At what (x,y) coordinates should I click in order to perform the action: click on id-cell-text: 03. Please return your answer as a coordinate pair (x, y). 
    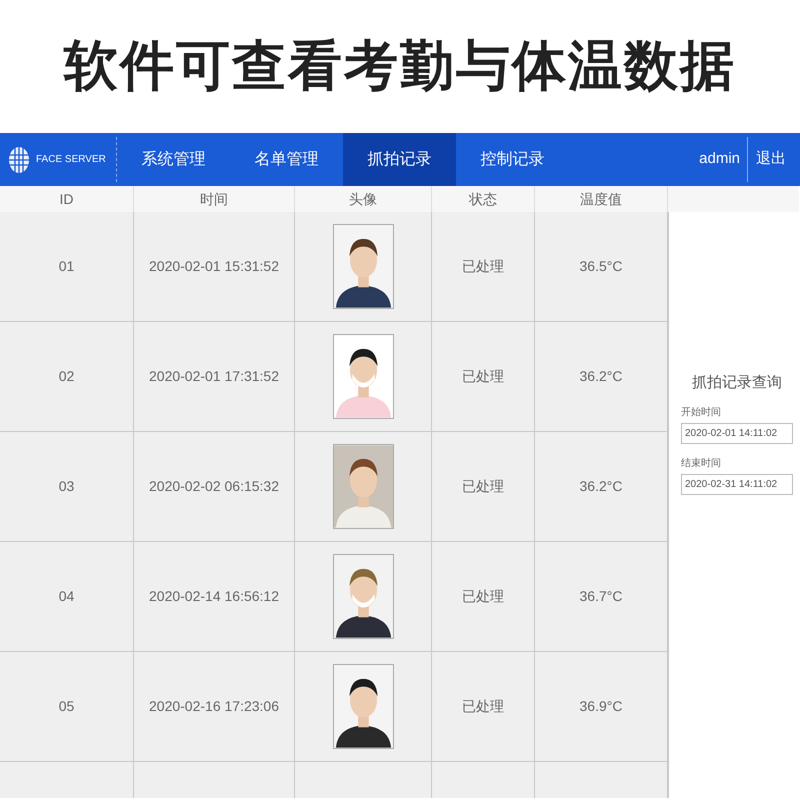
    Looking at the image, I should click on (66, 486).